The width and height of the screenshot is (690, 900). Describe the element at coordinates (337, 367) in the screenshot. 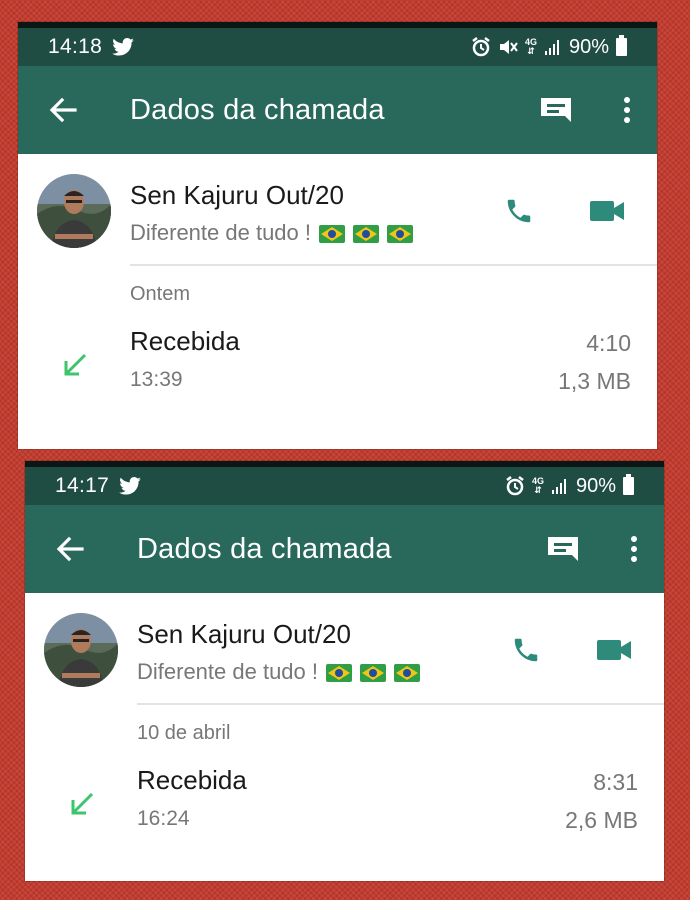

I see `call-log-row: Recebida 13:39 4:10 1,3 MB` at that location.